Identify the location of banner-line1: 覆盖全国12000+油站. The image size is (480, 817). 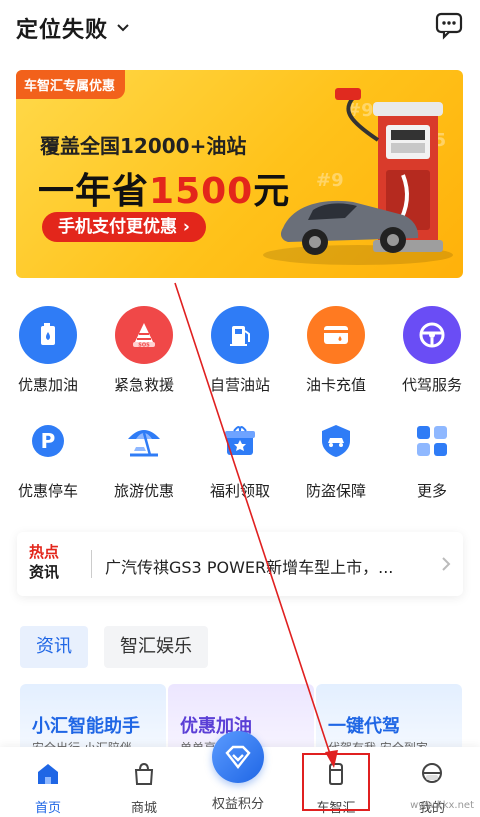
(143, 146).